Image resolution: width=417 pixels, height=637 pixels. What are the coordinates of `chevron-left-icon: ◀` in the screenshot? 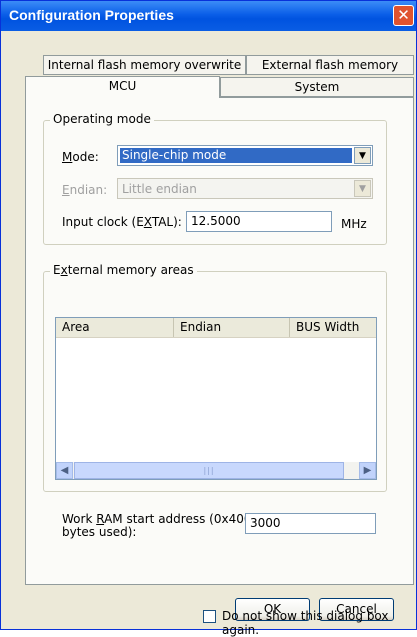 It's located at (64, 470).